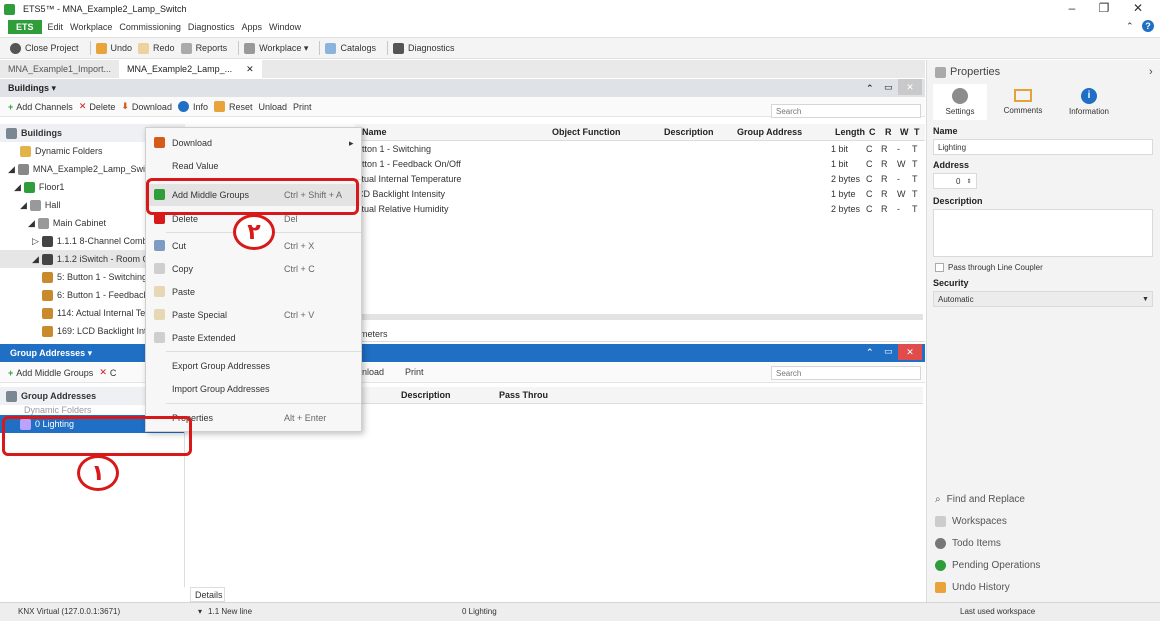 Image resolution: width=1160 pixels, height=621 pixels. I want to click on menu-item-read-value: Read Value, so click(253, 166).